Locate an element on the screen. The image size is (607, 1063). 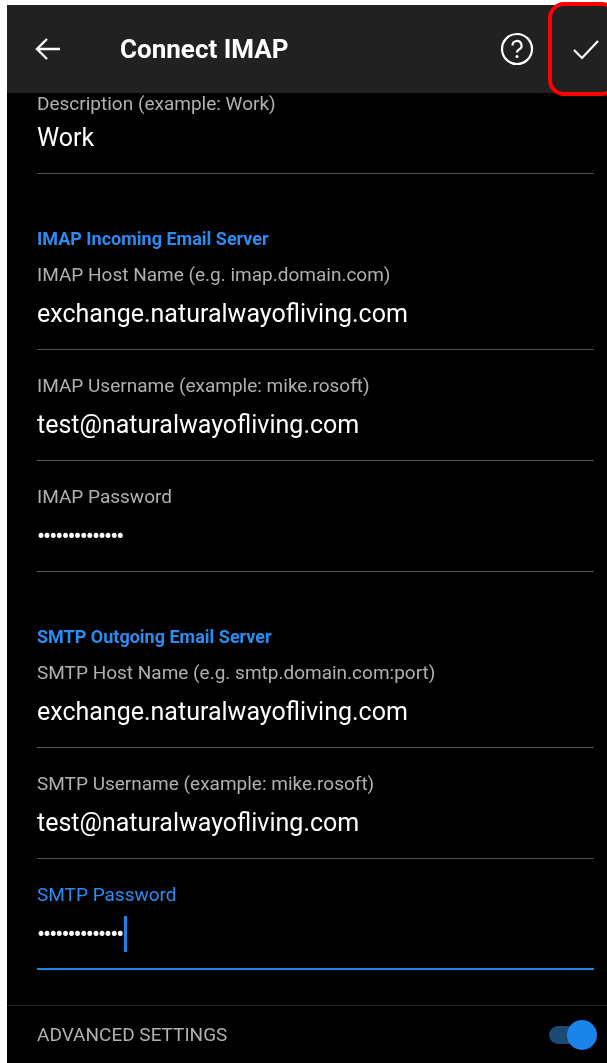
advanced-settings-label: ADVANCED SETTINGS is located at coordinates (132, 1034).